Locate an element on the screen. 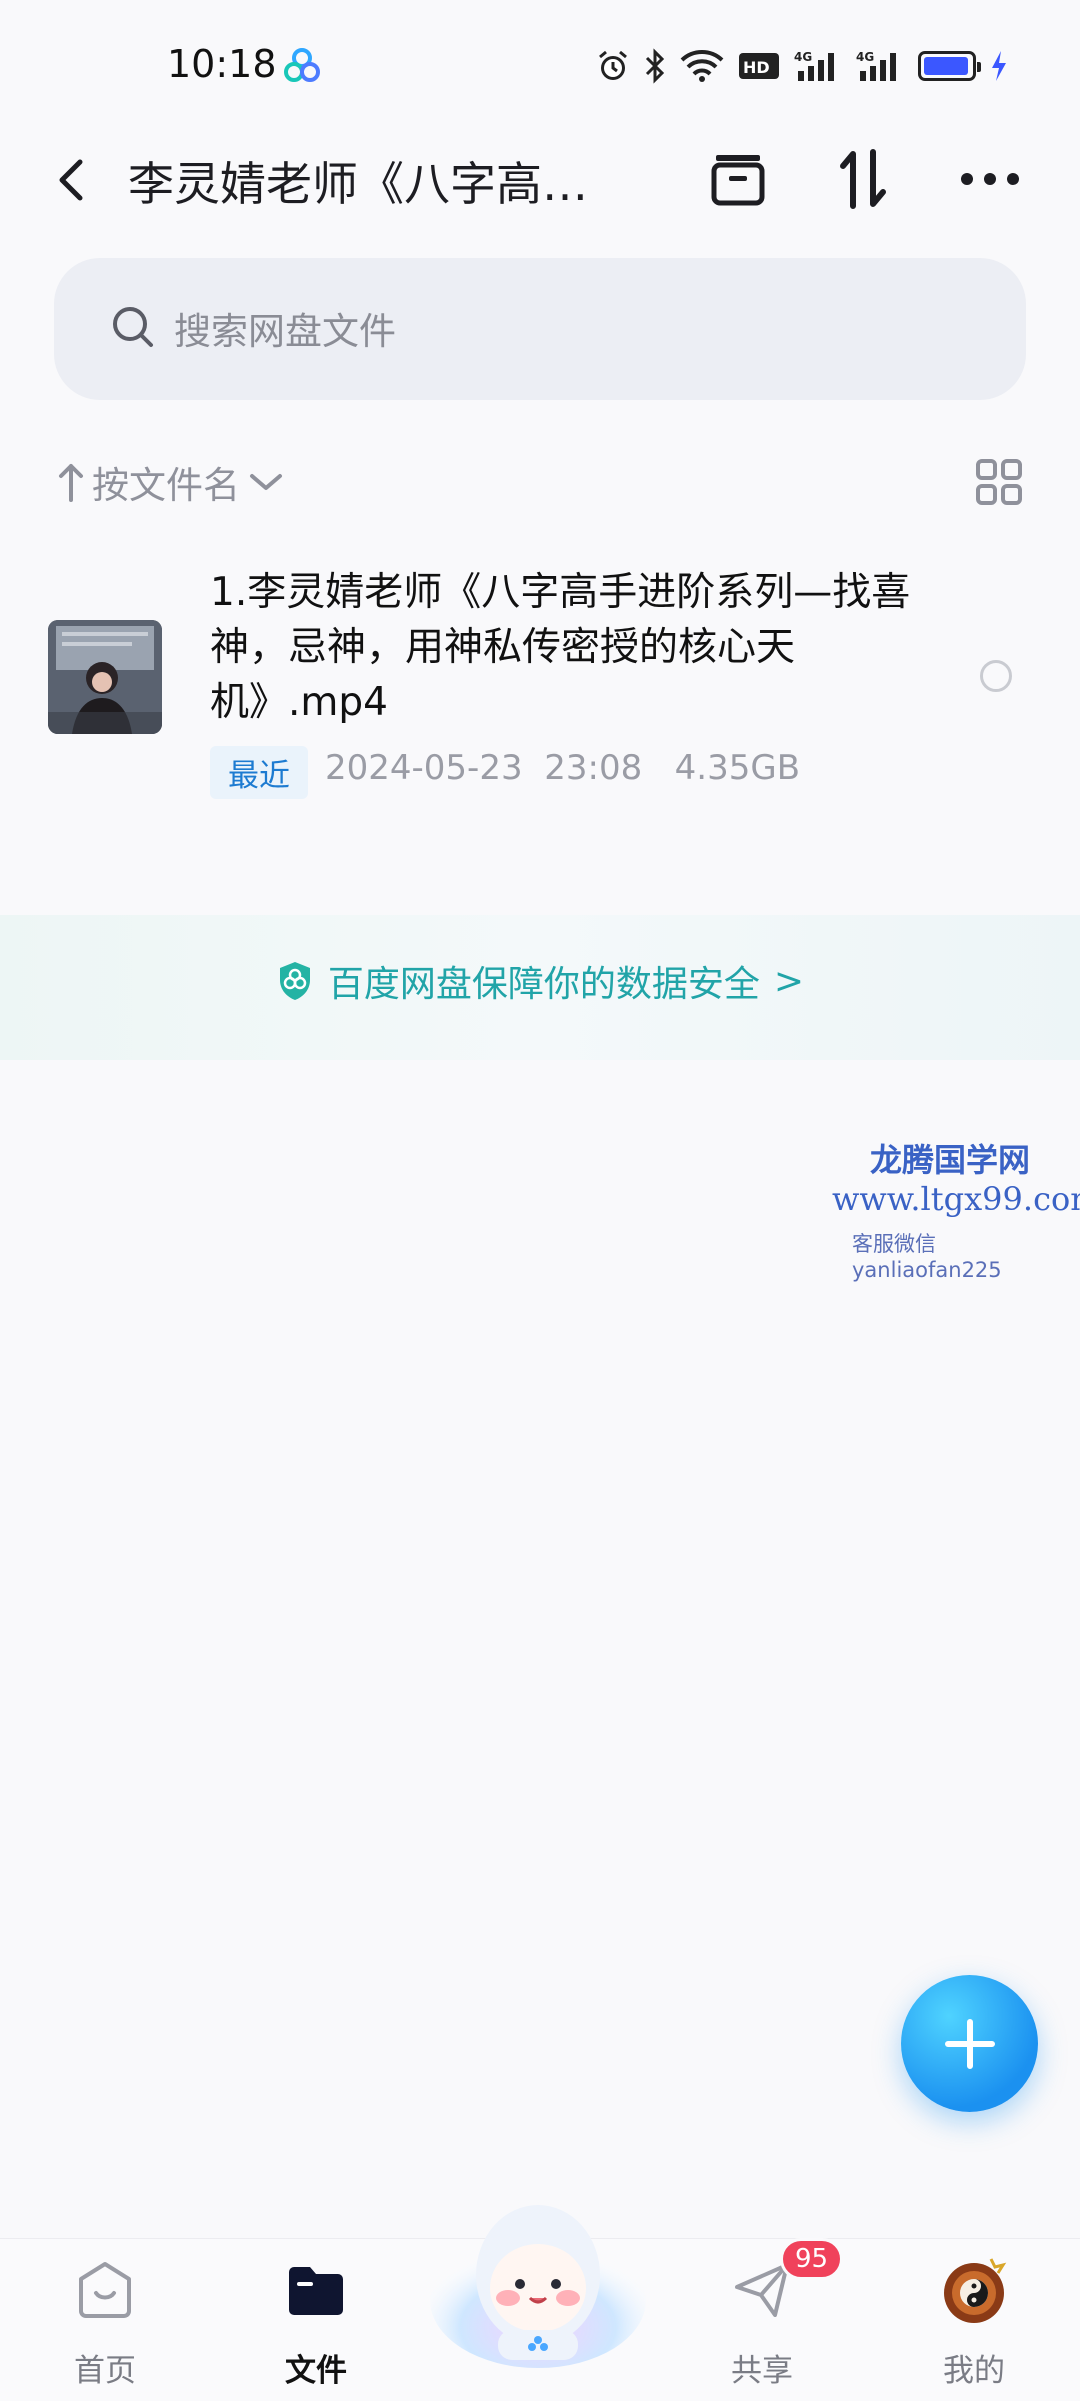  search-icon is located at coordinates (133, 327).